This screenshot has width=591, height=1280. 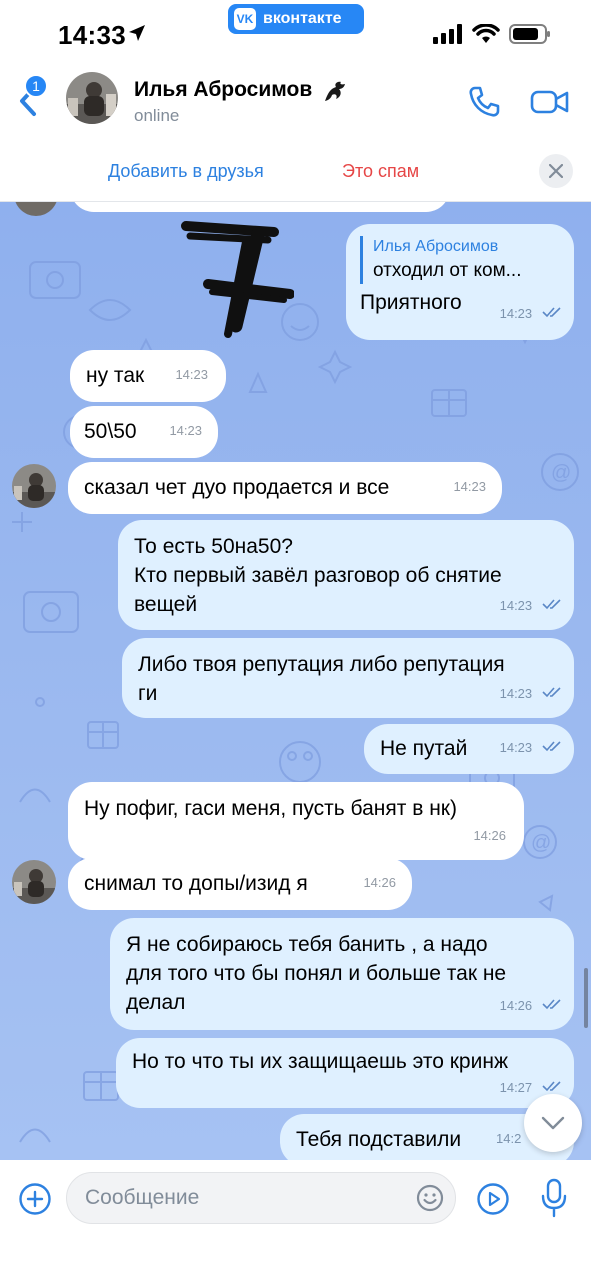 I want to click on app-pill-label: вконтакте, so click(x=302, y=18).